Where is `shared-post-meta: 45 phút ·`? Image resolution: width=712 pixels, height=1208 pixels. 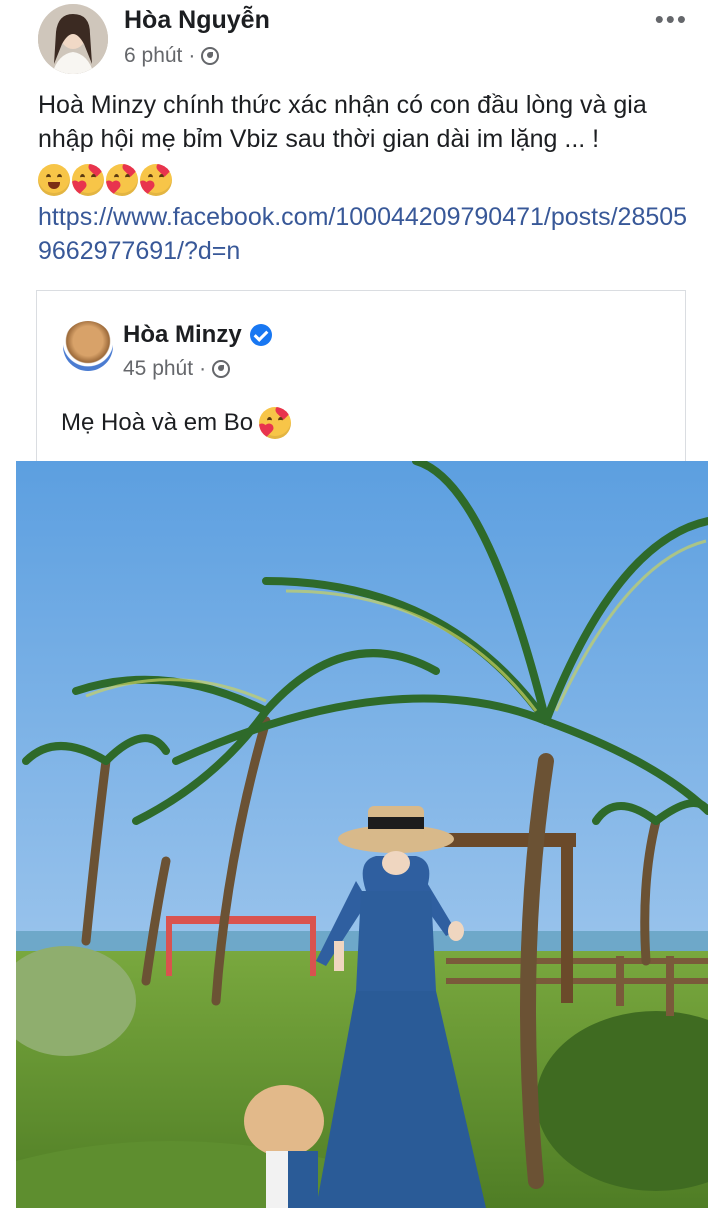
shared-post-meta: 45 phút · is located at coordinates (177, 369).